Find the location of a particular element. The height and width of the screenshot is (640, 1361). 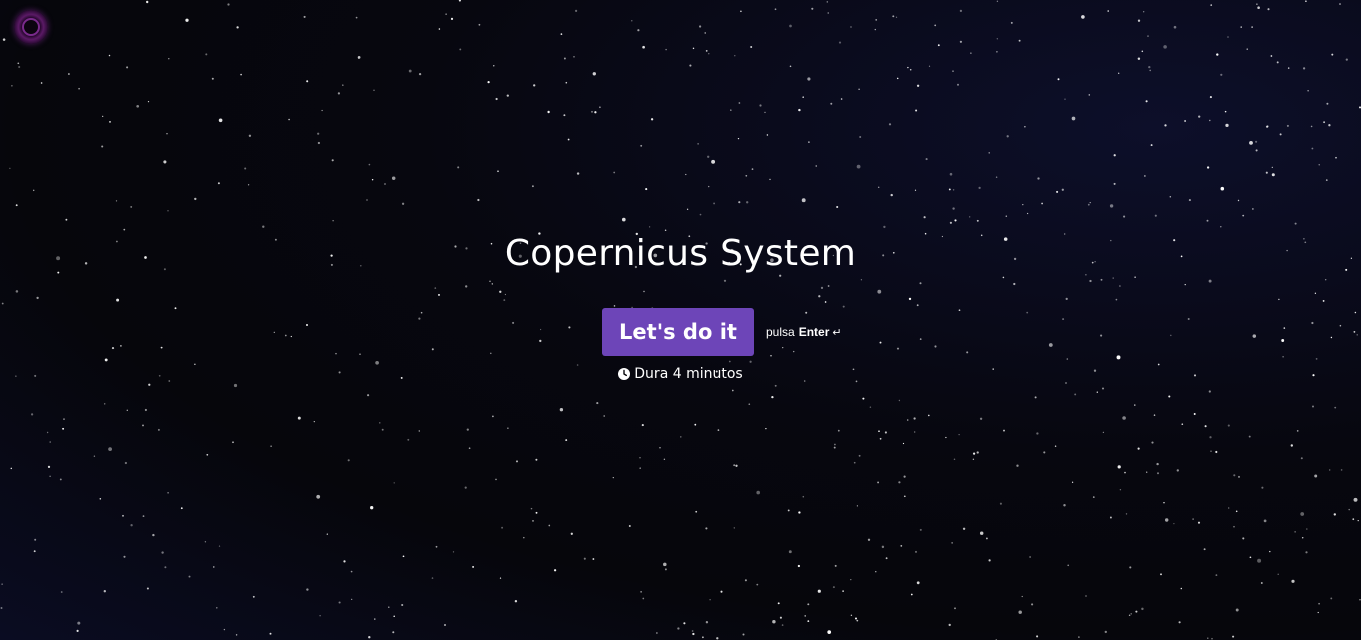

start-button: Let's do it is located at coordinates (678, 332).